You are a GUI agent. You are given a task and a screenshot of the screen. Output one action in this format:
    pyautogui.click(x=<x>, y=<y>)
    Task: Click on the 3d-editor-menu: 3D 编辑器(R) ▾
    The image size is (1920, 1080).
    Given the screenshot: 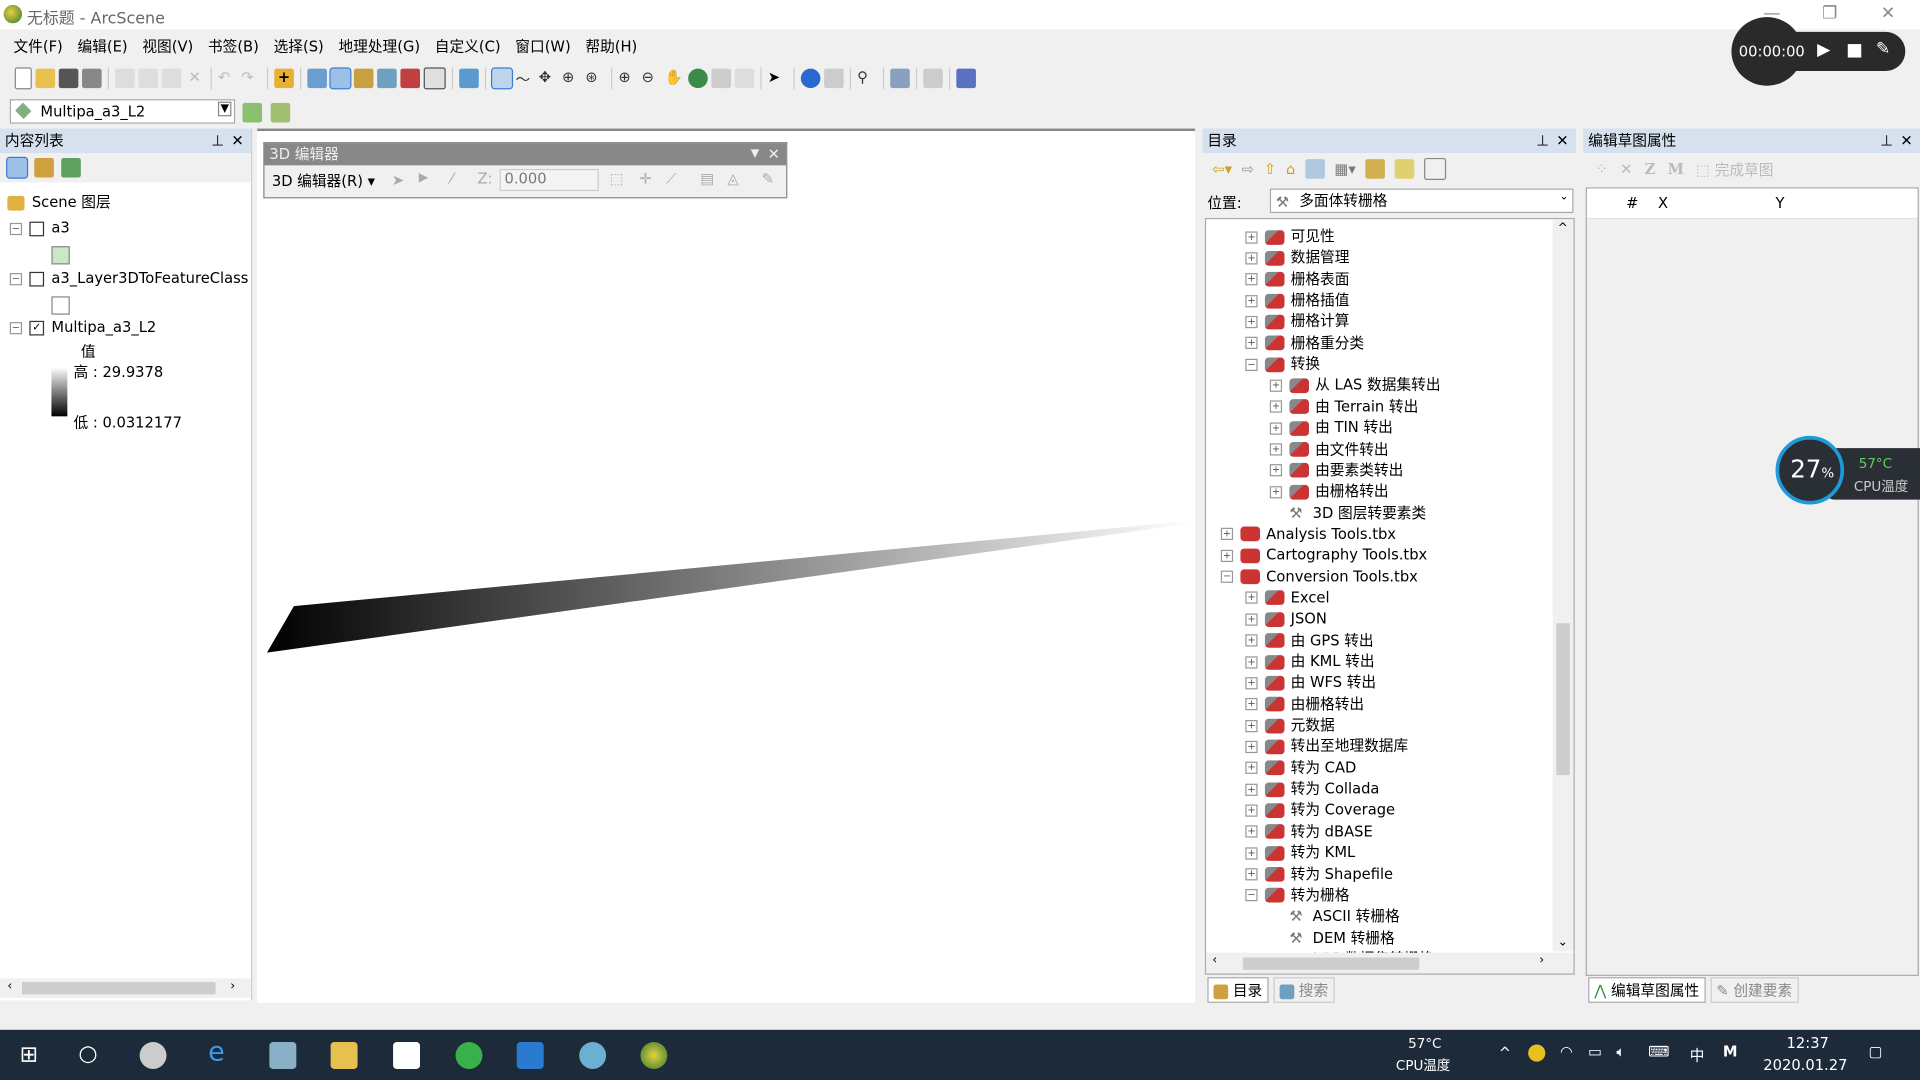 What is the action you would take?
    pyautogui.click(x=323, y=180)
    